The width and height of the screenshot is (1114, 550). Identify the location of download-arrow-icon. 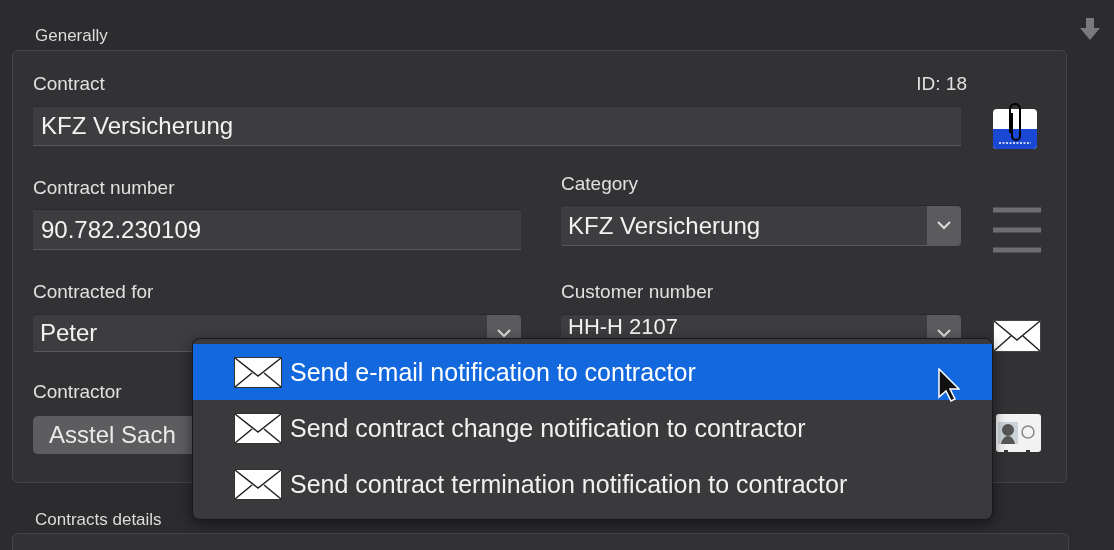
(1090, 29).